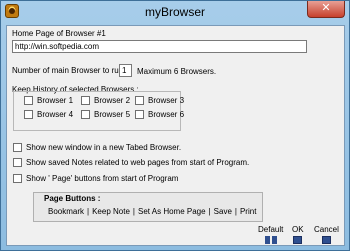 This screenshot has width=350, height=251. I want to click on history-browser-3-label: Browser 3, so click(166, 100).